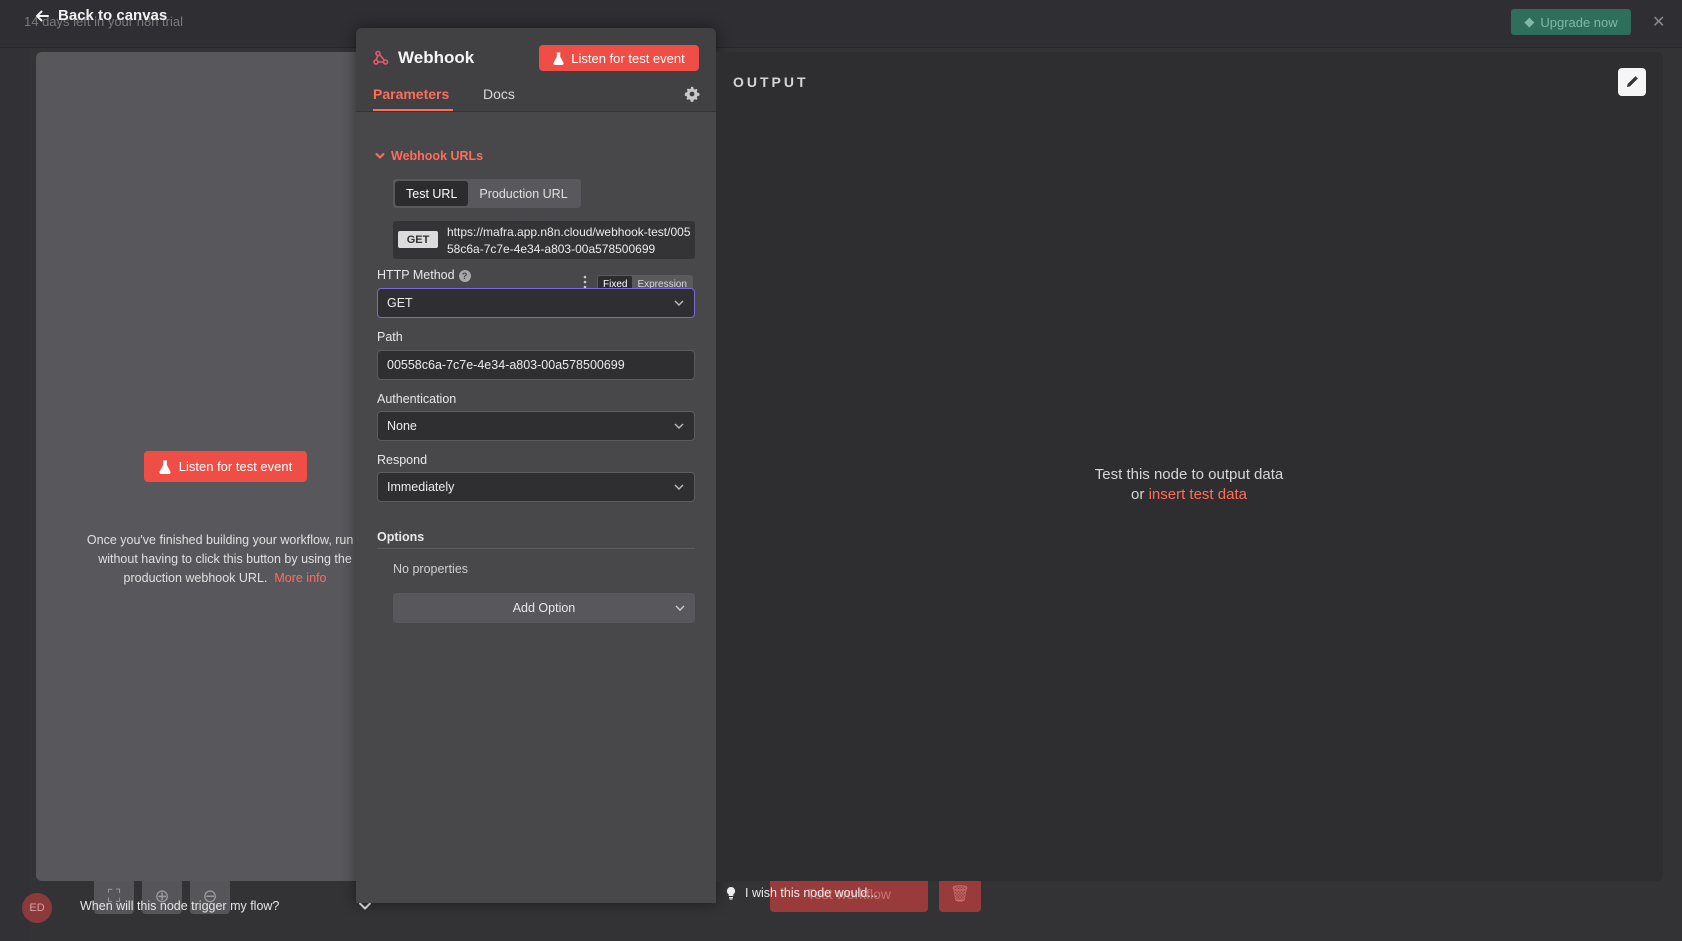  I want to click on path-label: Path, so click(390, 337).